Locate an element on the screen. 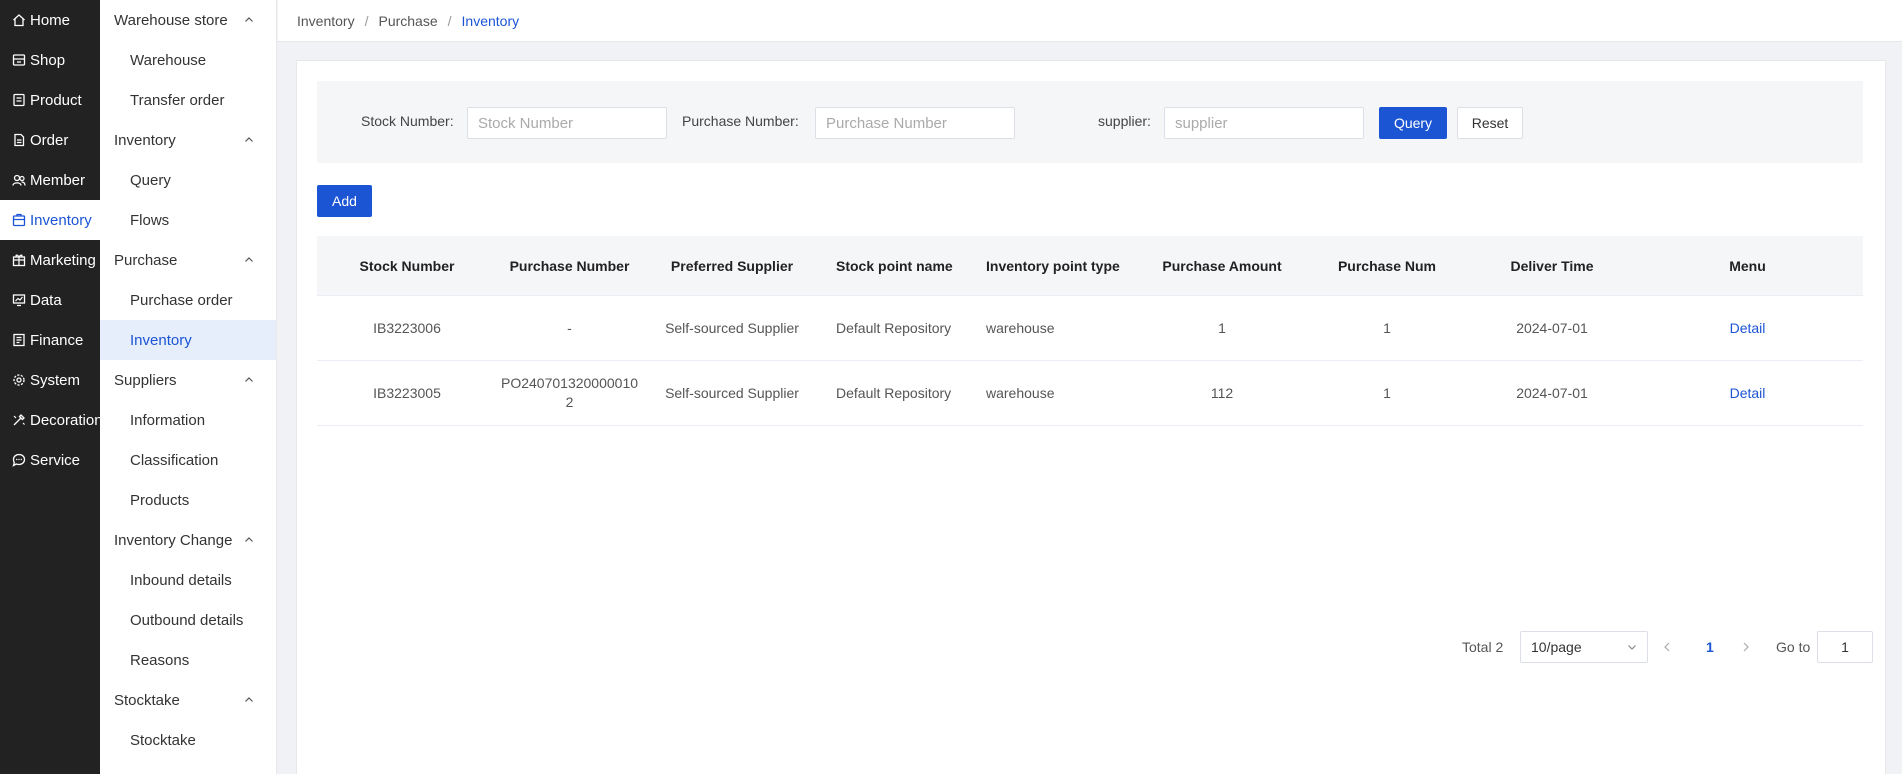 Image resolution: width=1902 pixels, height=774 pixels. nav-inventory-label: Inventory is located at coordinates (61, 220).